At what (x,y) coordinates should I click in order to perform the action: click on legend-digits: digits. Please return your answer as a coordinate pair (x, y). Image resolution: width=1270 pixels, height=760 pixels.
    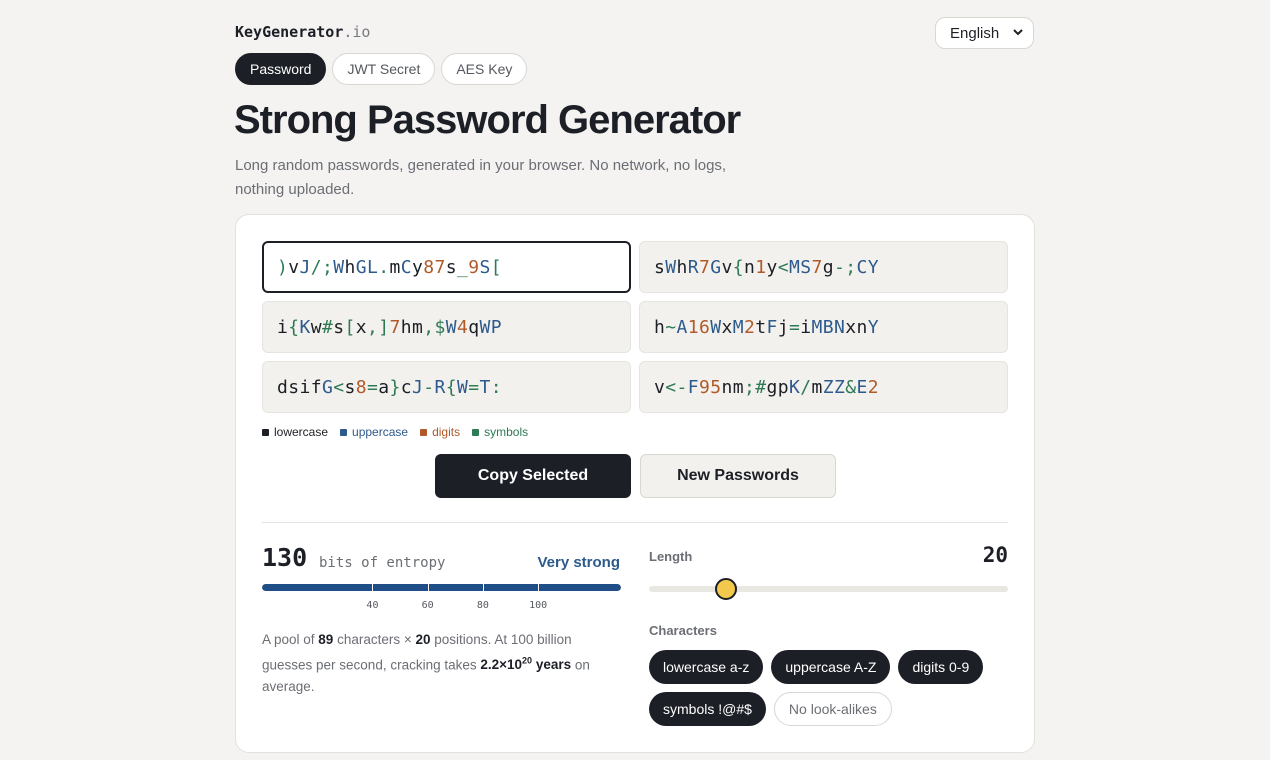
    Looking at the image, I should click on (440, 432).